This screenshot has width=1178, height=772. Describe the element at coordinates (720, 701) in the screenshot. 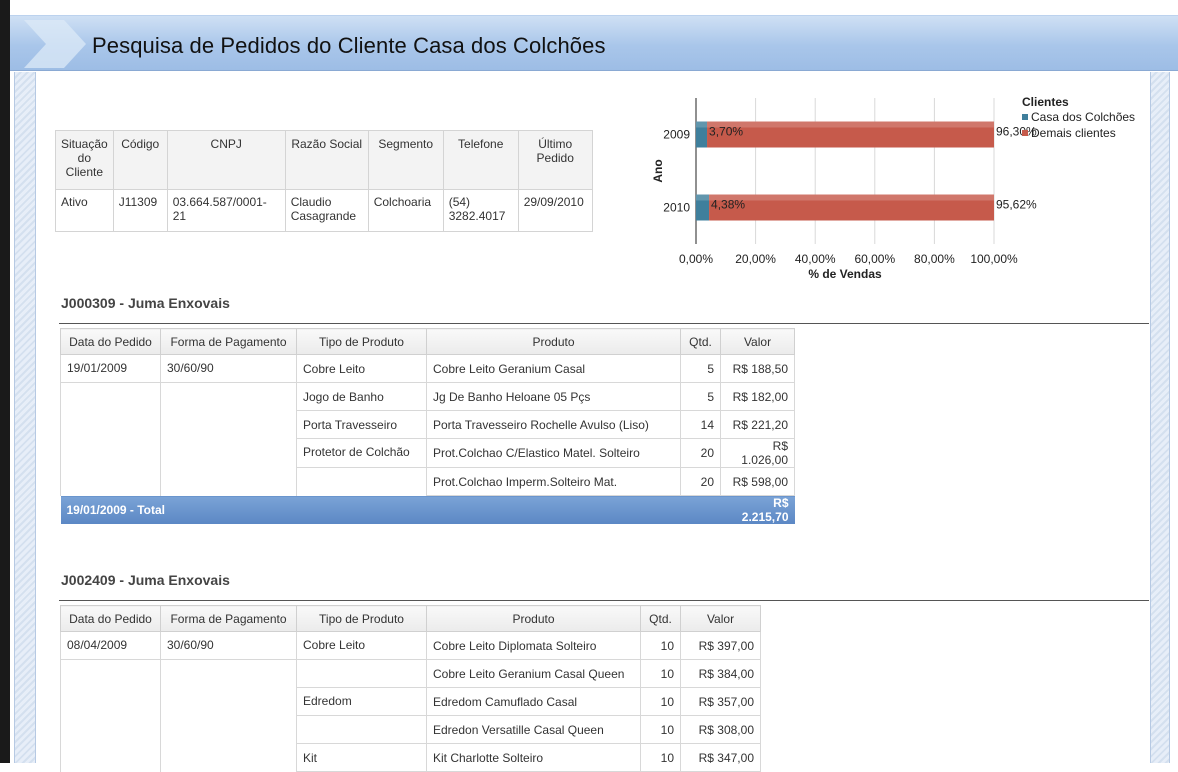

I see `cell-valor: R$ 357,00` at that location.